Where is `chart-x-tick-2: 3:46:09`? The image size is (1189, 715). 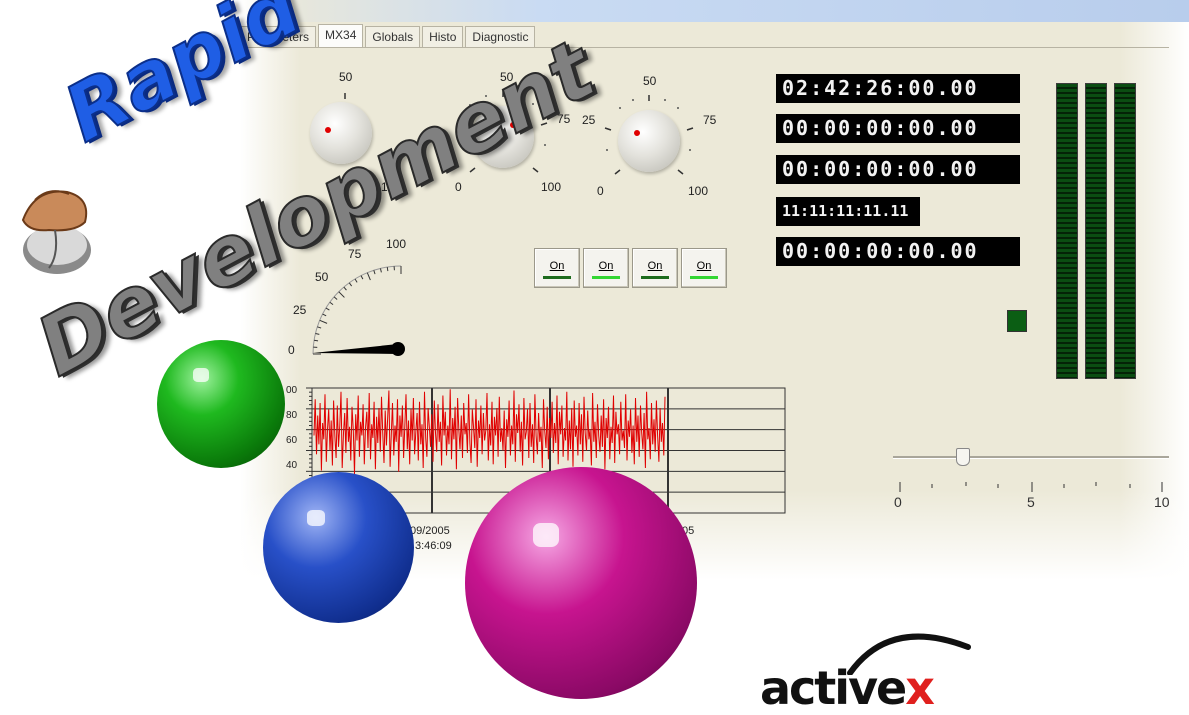 chart-x-tick-2: 3:46:09 is located at coordinates (433, 546).